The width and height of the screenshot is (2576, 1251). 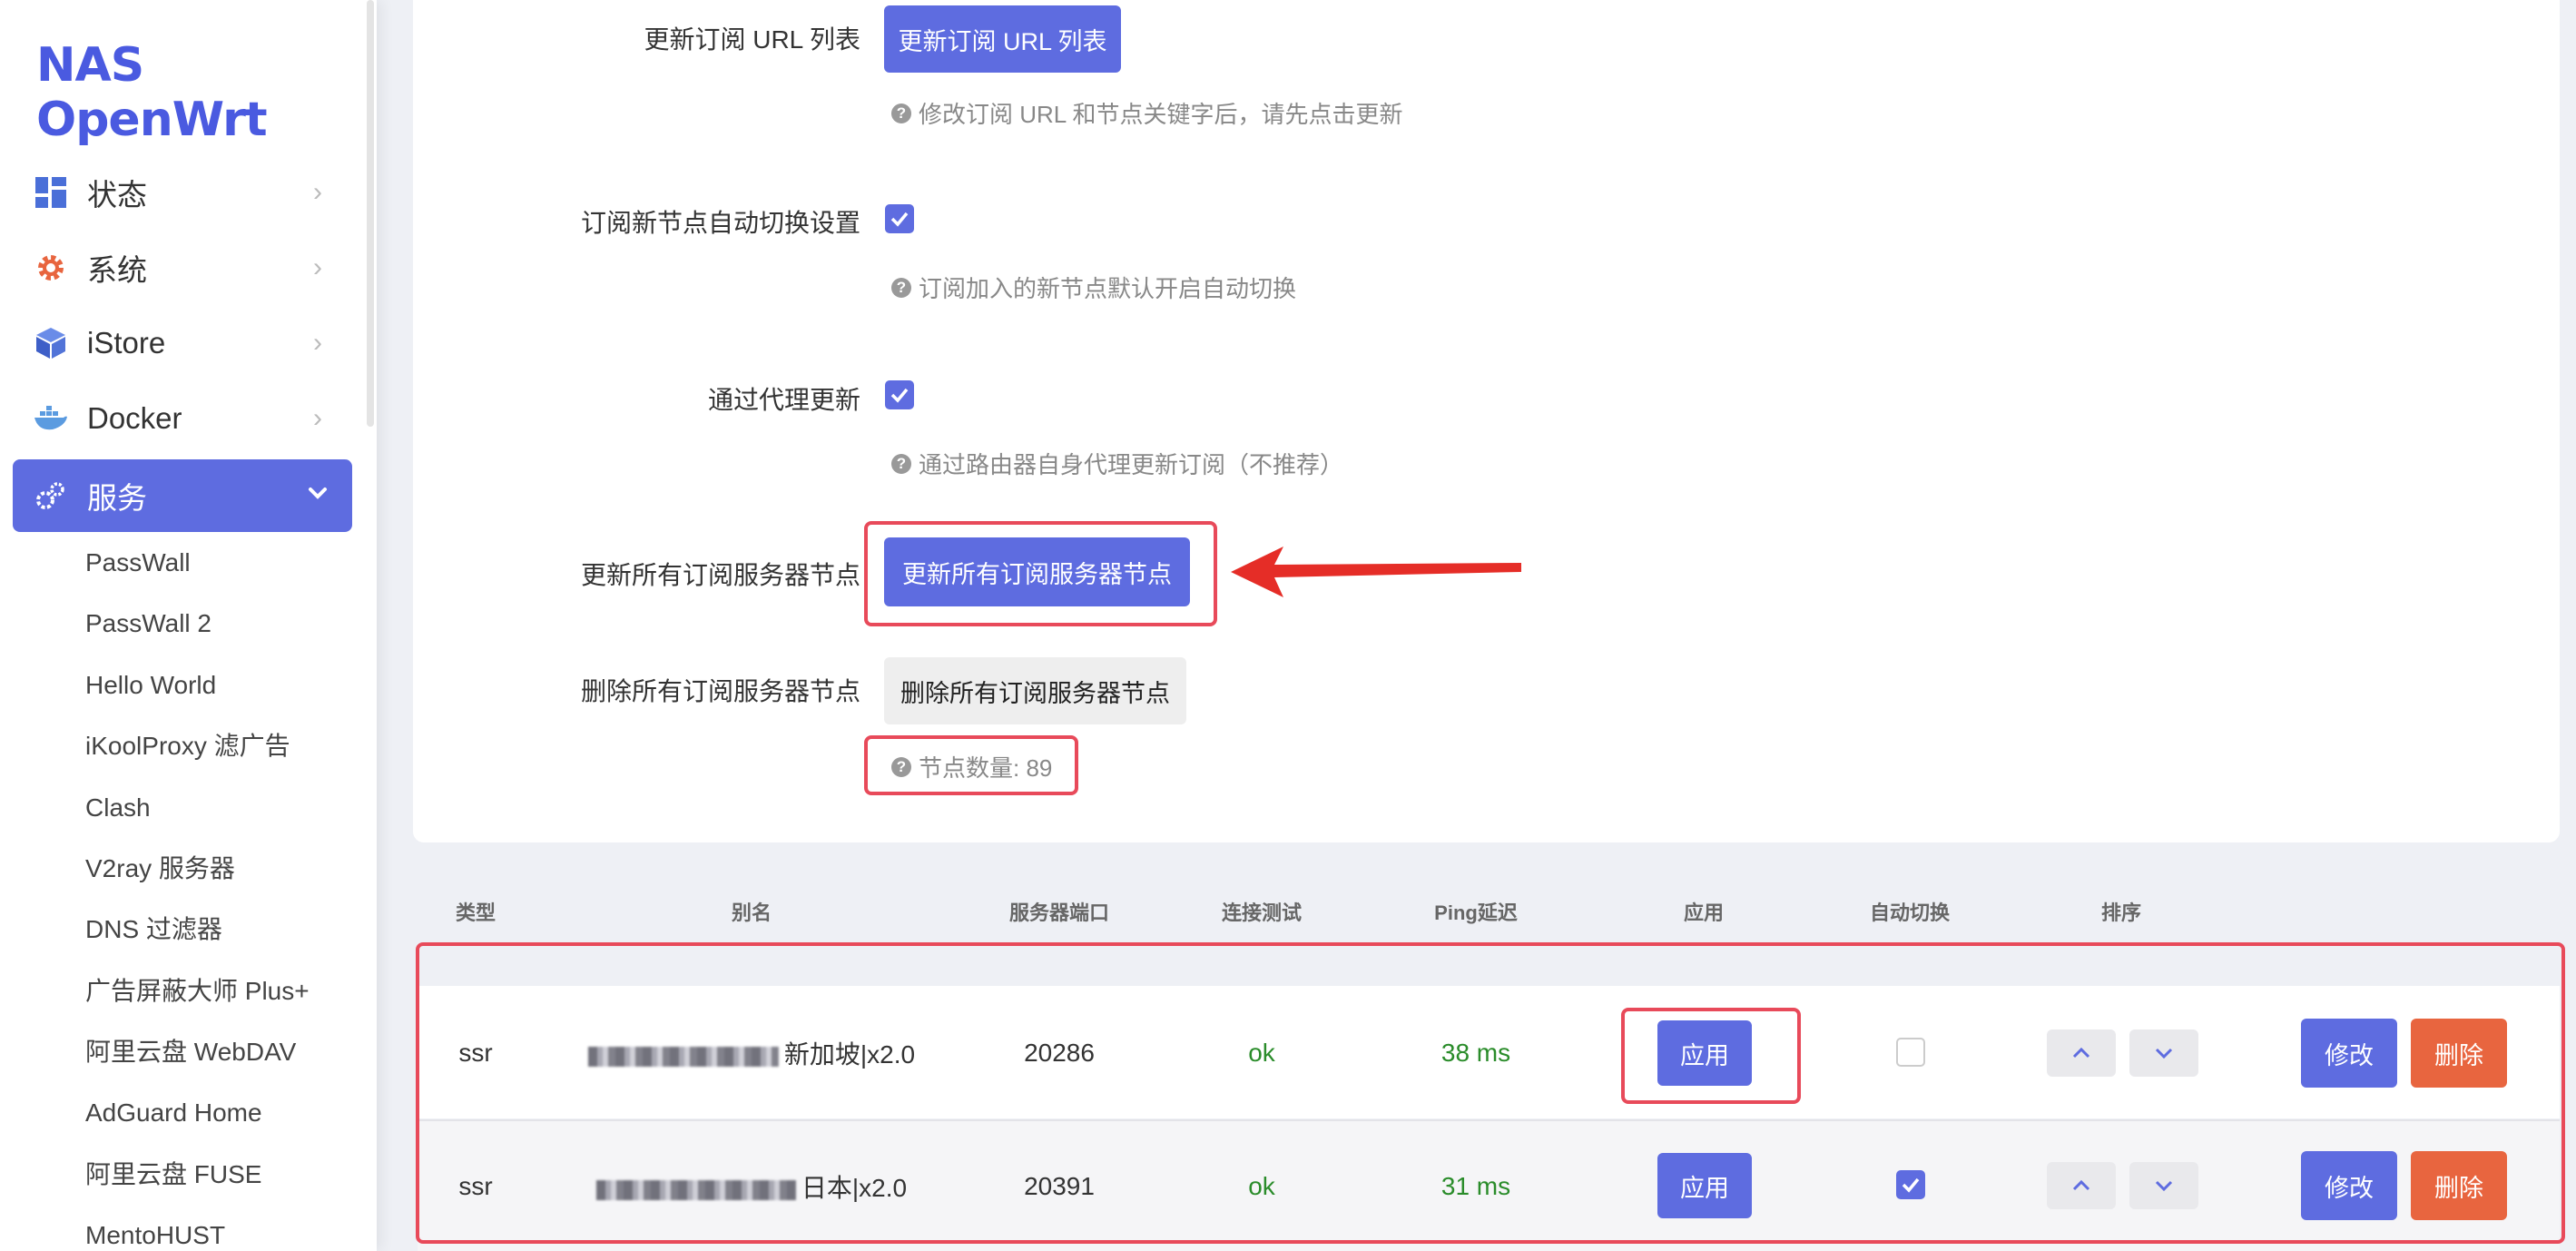 What do you see at coordinates (476, 912) in the screenshot?
I see `col-header-type: 类型` at bounding box center [476, 912].